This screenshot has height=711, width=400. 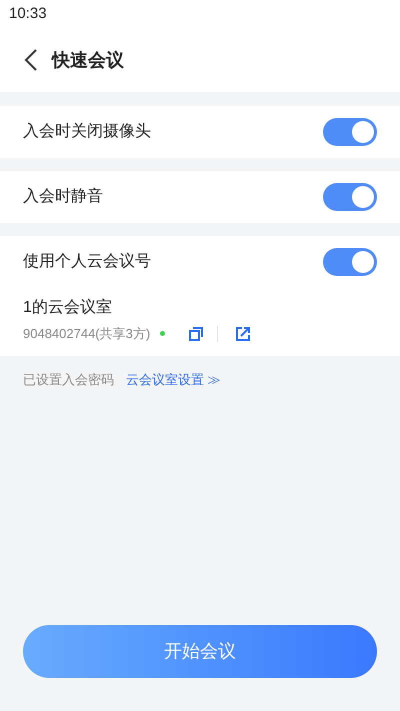 I want to click on copy-icon, so click(x=196, y=333).